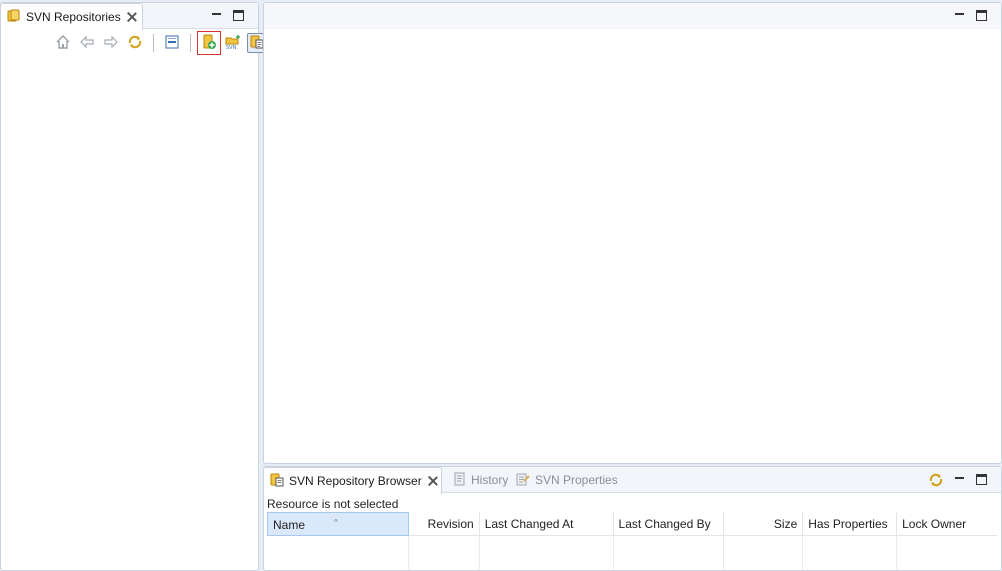 This screenshot has height=571, width=1002. Describe the element at coordinates (277, 481) in the screenshot. I see `repository-browser-icon` at that location.